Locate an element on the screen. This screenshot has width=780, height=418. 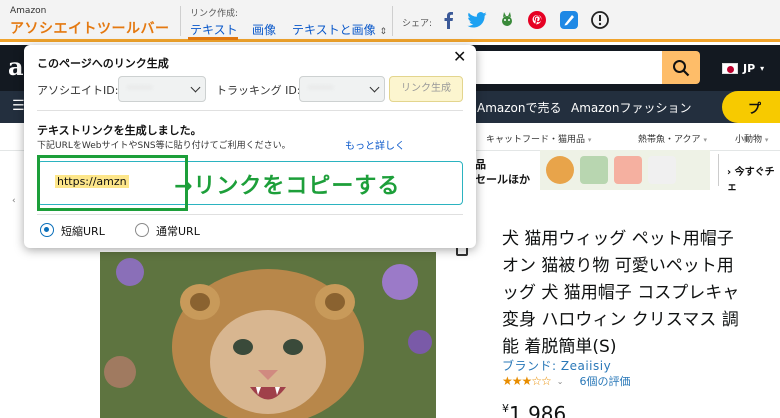
associate-id-select: ········ is located at coordinates (162, 89).